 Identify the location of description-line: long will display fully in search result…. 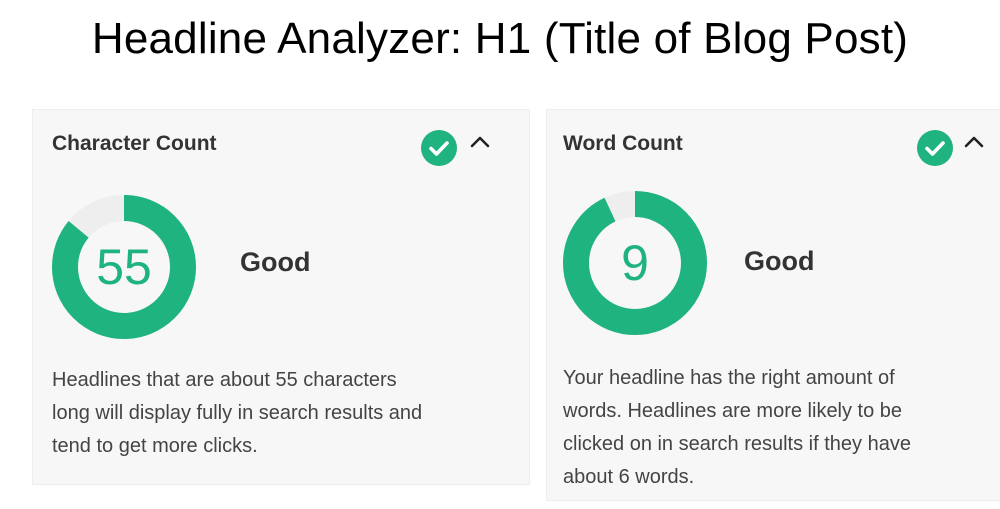
(237, 413).